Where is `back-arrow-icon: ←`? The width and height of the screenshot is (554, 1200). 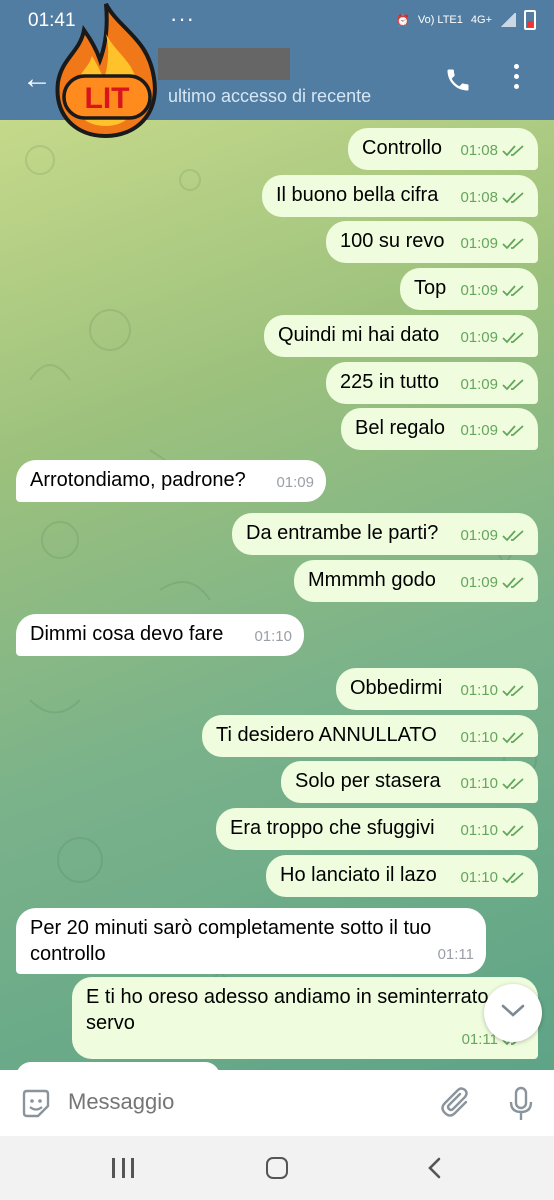 back-arrow-icon: ← is located at coordinates (37, 79).